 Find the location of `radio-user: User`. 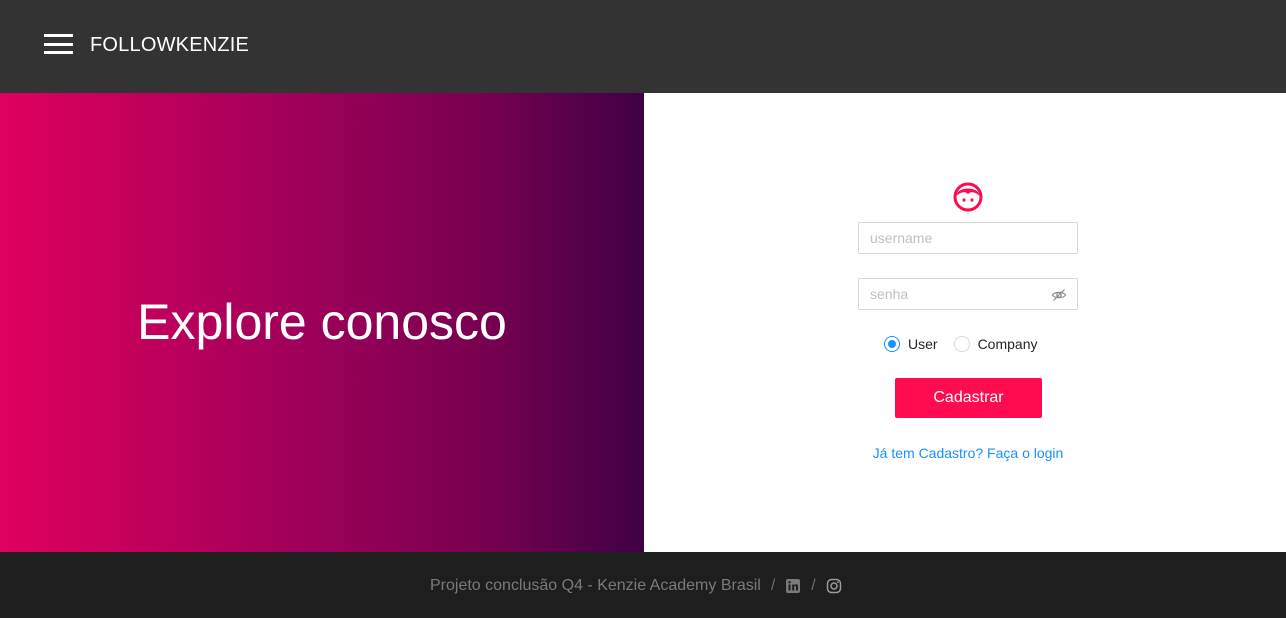

radio-user: User is located at coordinates (911, 344).